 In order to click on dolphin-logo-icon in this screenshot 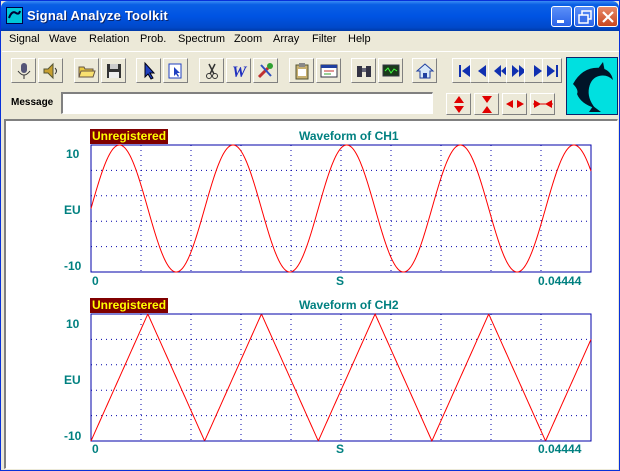, I will do `click(593, 87)`.